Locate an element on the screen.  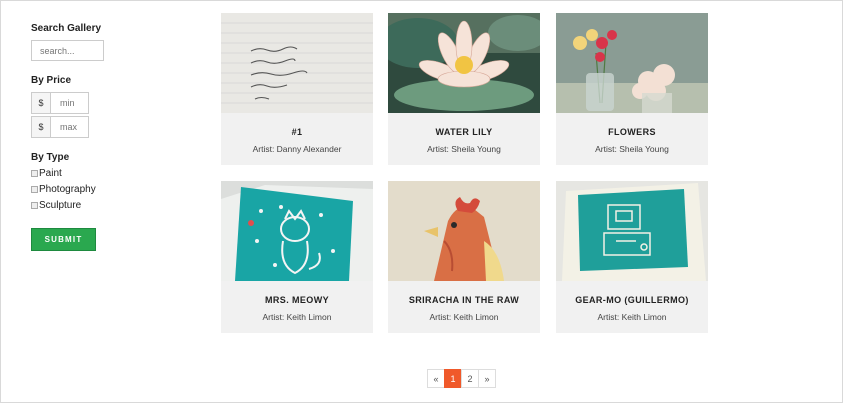
search-input is located at coordinates (67, 50).